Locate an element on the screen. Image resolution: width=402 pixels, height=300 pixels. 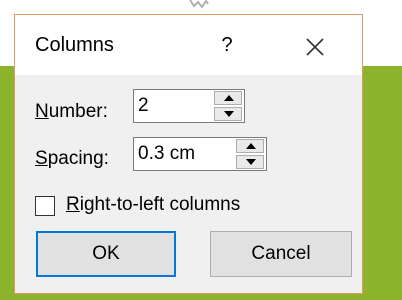
spacing-input is located at coordinates (184, 154).